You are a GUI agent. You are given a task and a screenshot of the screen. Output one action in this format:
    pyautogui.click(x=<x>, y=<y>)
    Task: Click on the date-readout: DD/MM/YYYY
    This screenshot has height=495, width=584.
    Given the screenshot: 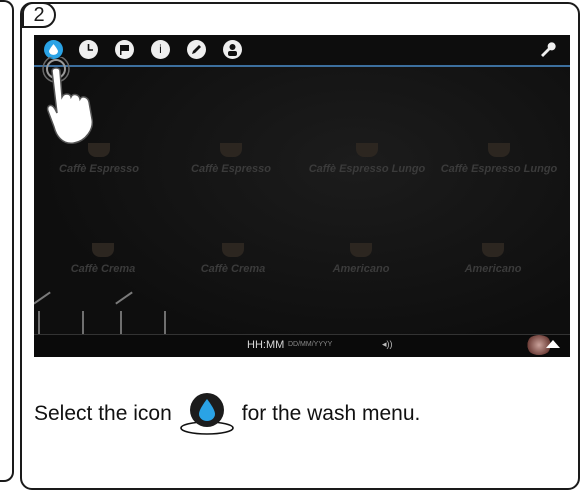 What is the action you would take?
    pyautogui.click(x=310, y=344)
    